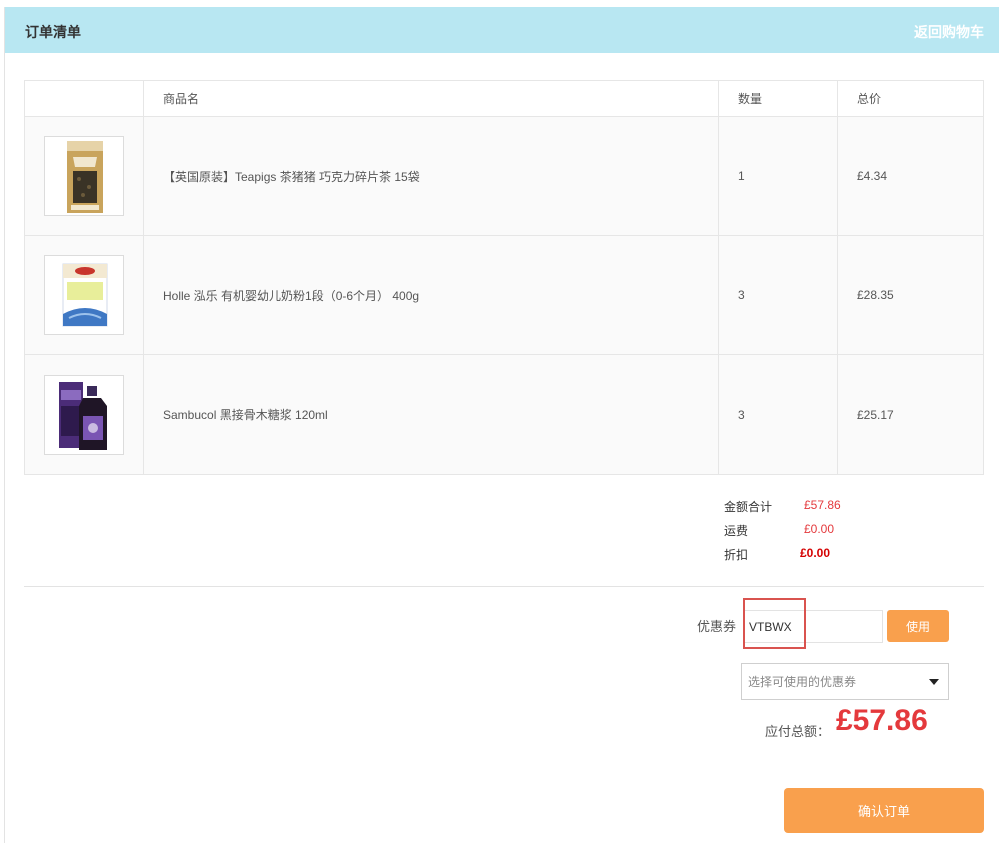 The width and height of the screenshot is (999, 843). I want to click on back-to-cart-link: 返回购物车, so click(949, 32).